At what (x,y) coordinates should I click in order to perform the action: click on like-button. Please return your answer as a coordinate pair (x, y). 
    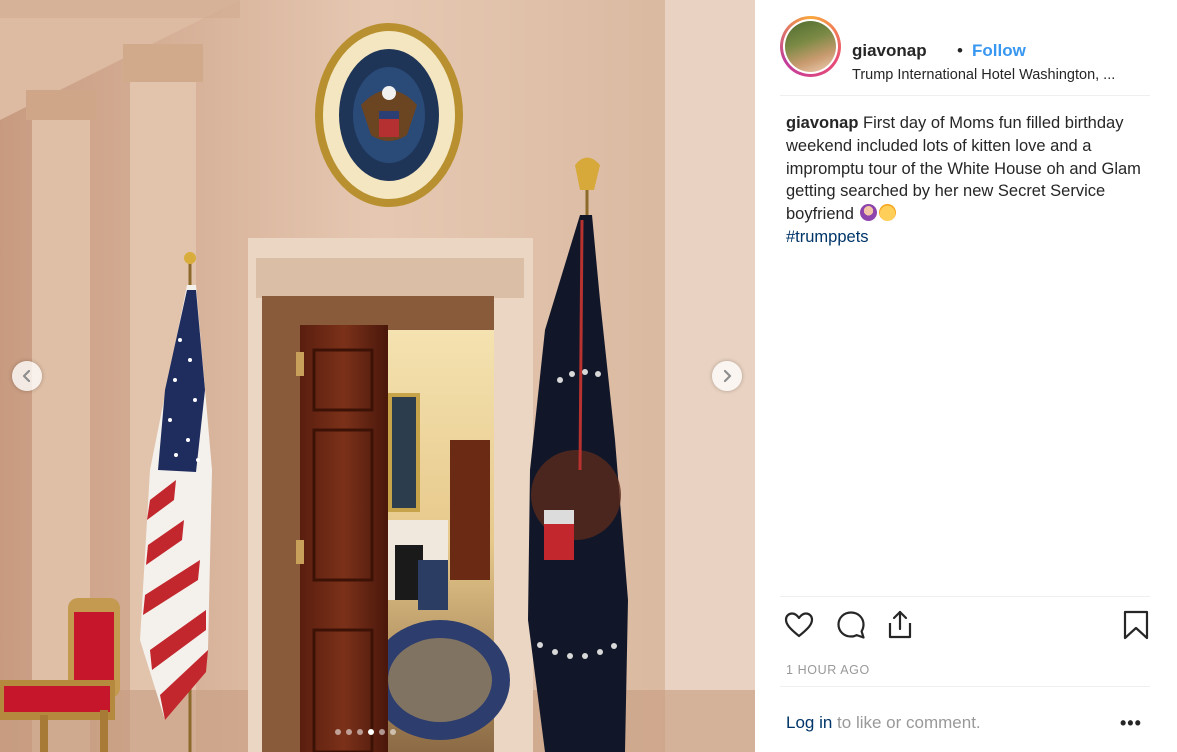
    Looking at the image, I should click on (799, 625).